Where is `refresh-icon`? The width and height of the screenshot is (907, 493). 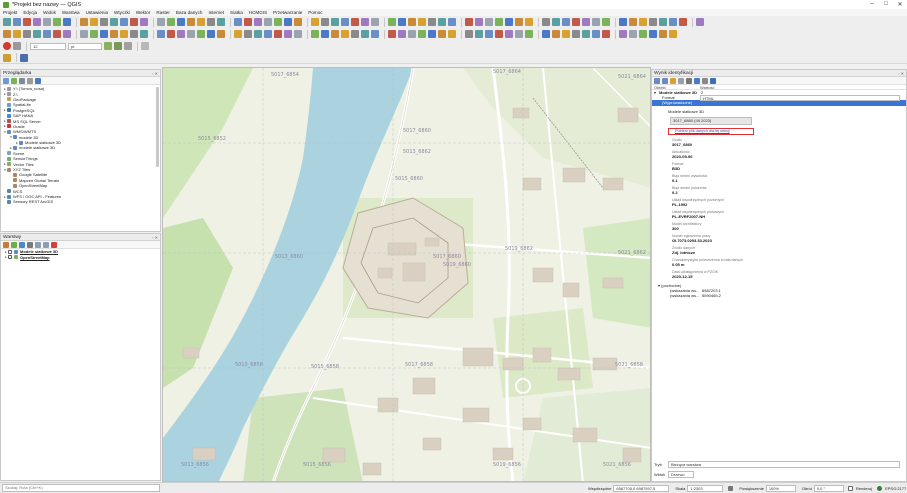 refresh-icon is located at coordinates (6, 80).